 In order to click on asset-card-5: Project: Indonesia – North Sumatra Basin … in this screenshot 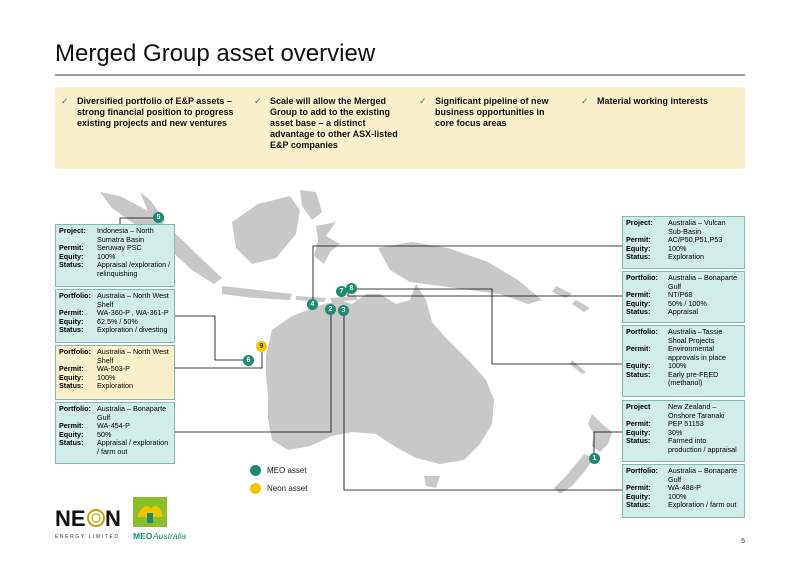, I will do `click(115, 255)`.